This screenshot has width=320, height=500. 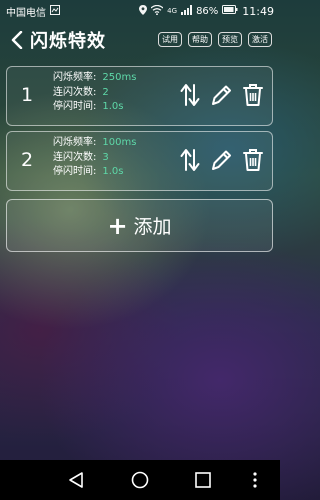 What do you see at coordinates (215, 39) in the screenshot?
I see `header-actions: 试用 帮助 预览 激活` at bounding box center [215, 39].